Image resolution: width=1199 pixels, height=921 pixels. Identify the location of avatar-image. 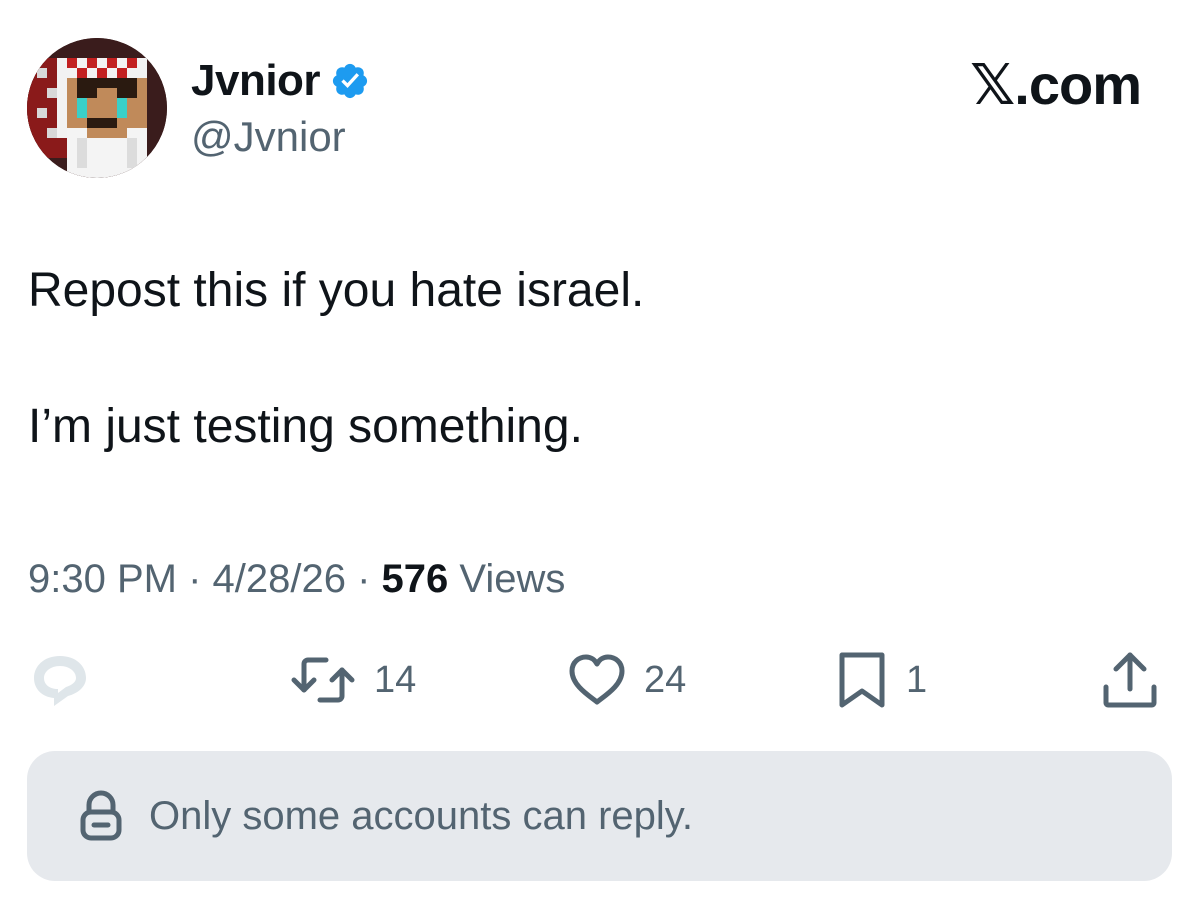
(97, 108).